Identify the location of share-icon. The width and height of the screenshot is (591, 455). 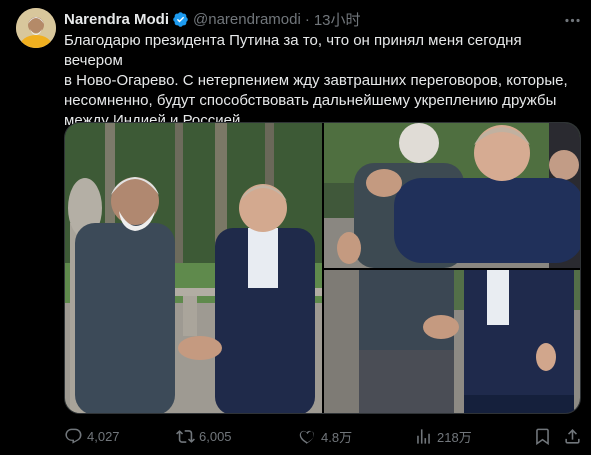
(572, 436).